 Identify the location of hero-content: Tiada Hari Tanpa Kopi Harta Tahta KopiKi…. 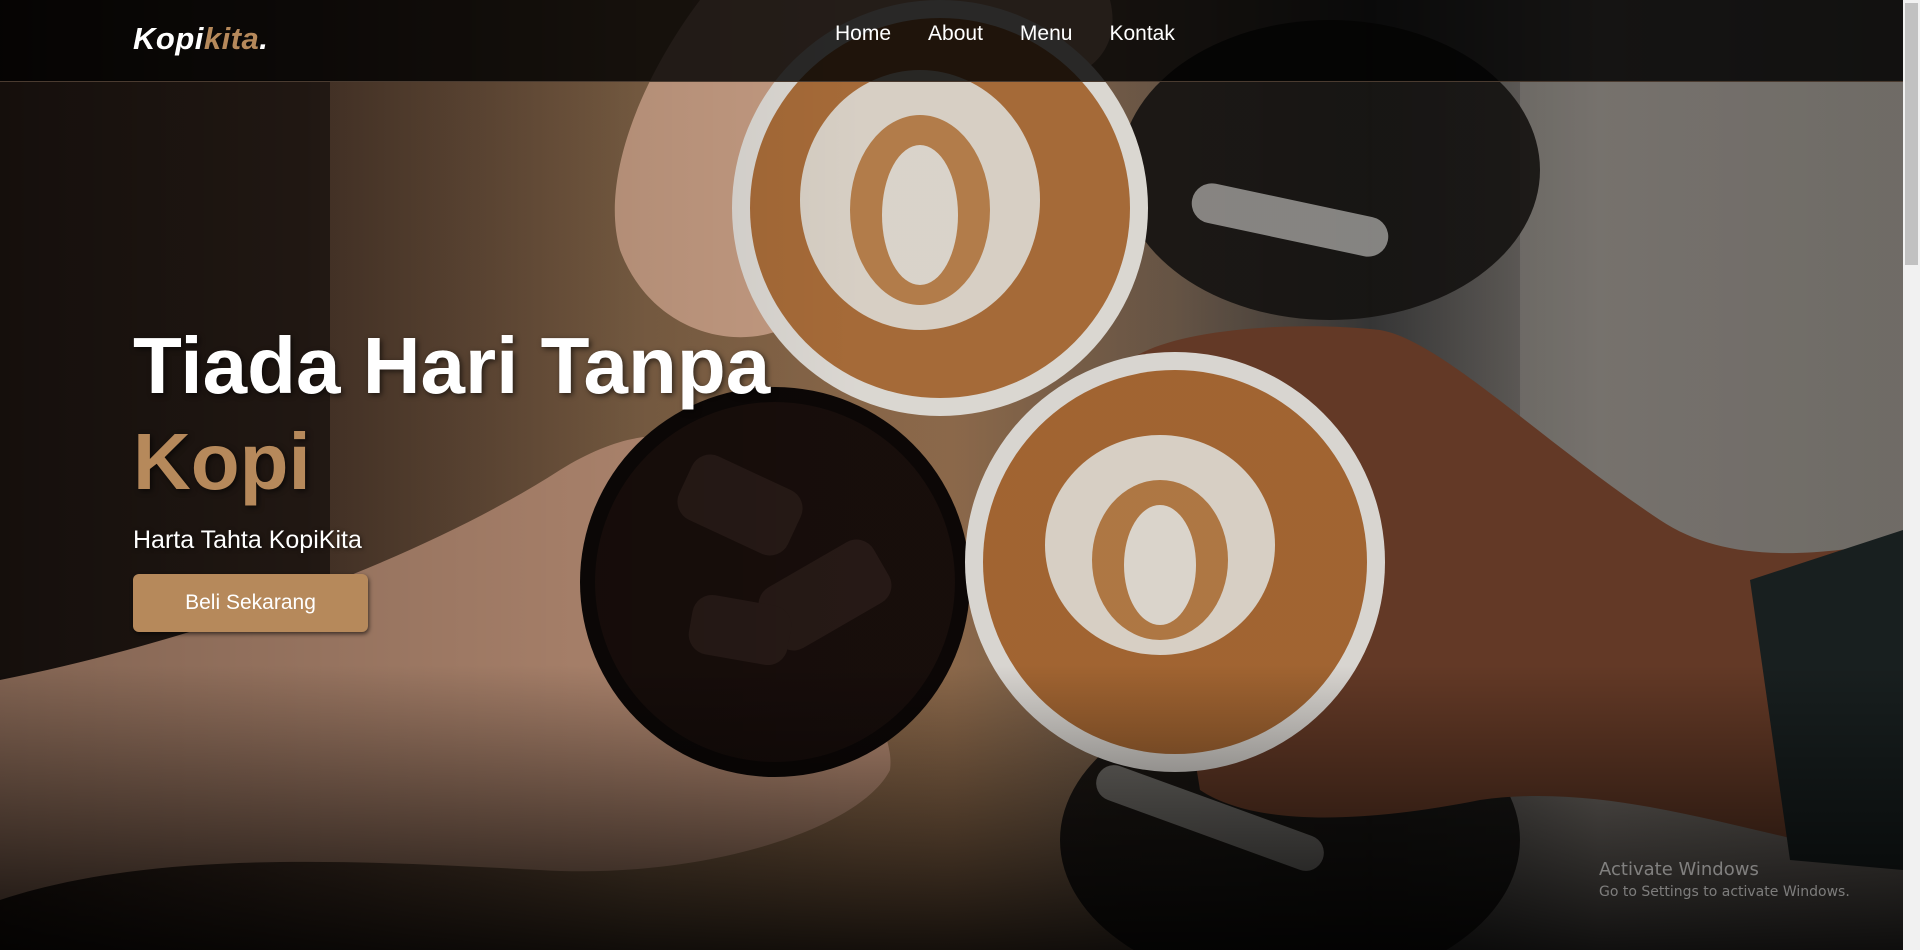
(451, 475).